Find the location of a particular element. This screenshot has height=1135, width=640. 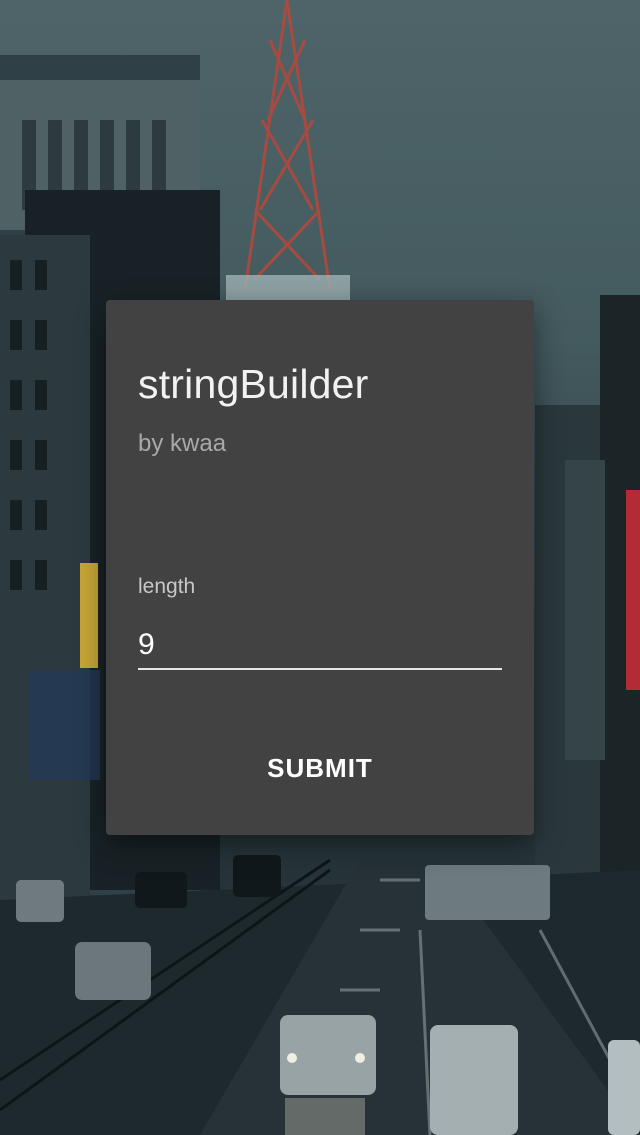

length-label: length is located at coordinates (167, 586).